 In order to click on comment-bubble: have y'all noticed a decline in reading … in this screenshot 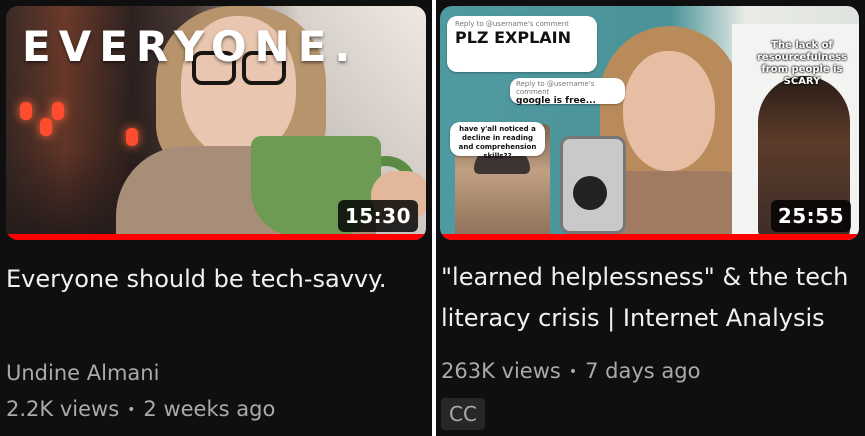, I will do `click(497, 141)`.